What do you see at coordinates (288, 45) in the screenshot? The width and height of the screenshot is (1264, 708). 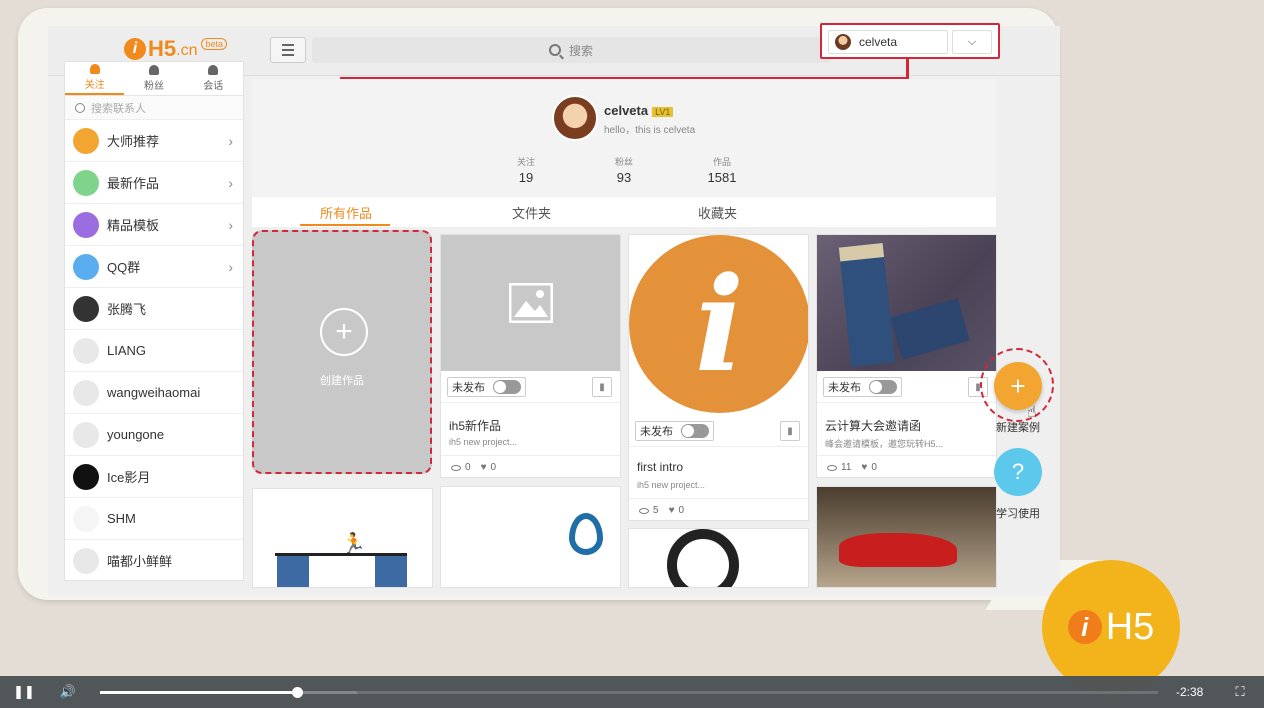 I see `hamburger-icon` at bounding box center [288, 45].